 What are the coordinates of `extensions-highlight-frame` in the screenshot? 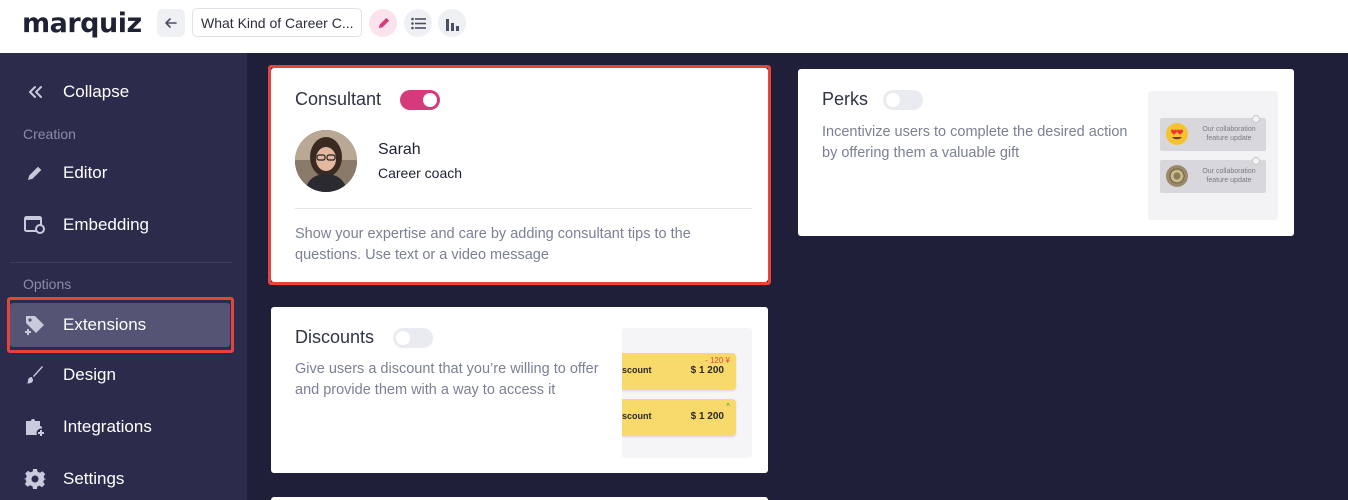 It's located at (120, 325).